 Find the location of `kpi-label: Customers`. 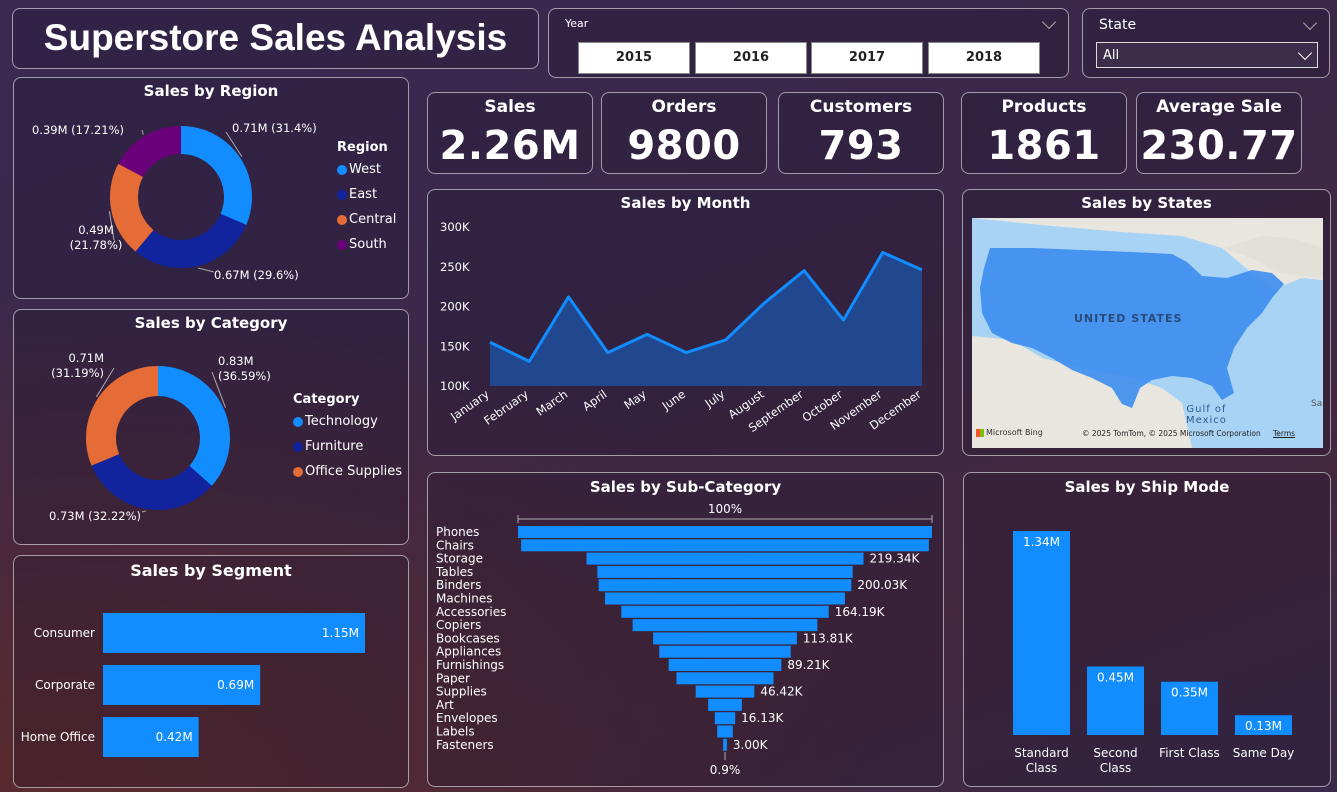

kpi-label: Customers is located at coordinates (861, 107).